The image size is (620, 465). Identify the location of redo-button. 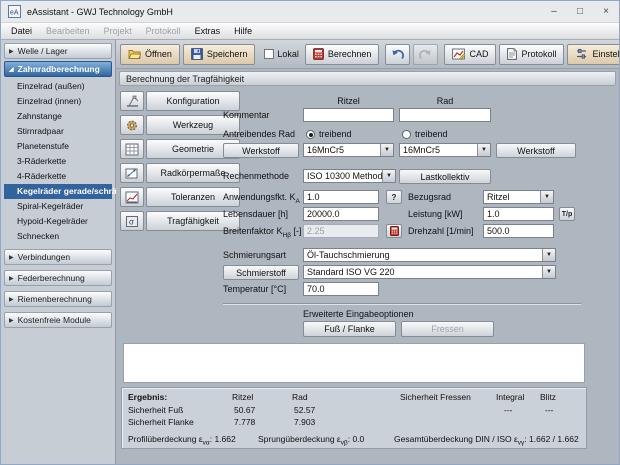
(426, 54).